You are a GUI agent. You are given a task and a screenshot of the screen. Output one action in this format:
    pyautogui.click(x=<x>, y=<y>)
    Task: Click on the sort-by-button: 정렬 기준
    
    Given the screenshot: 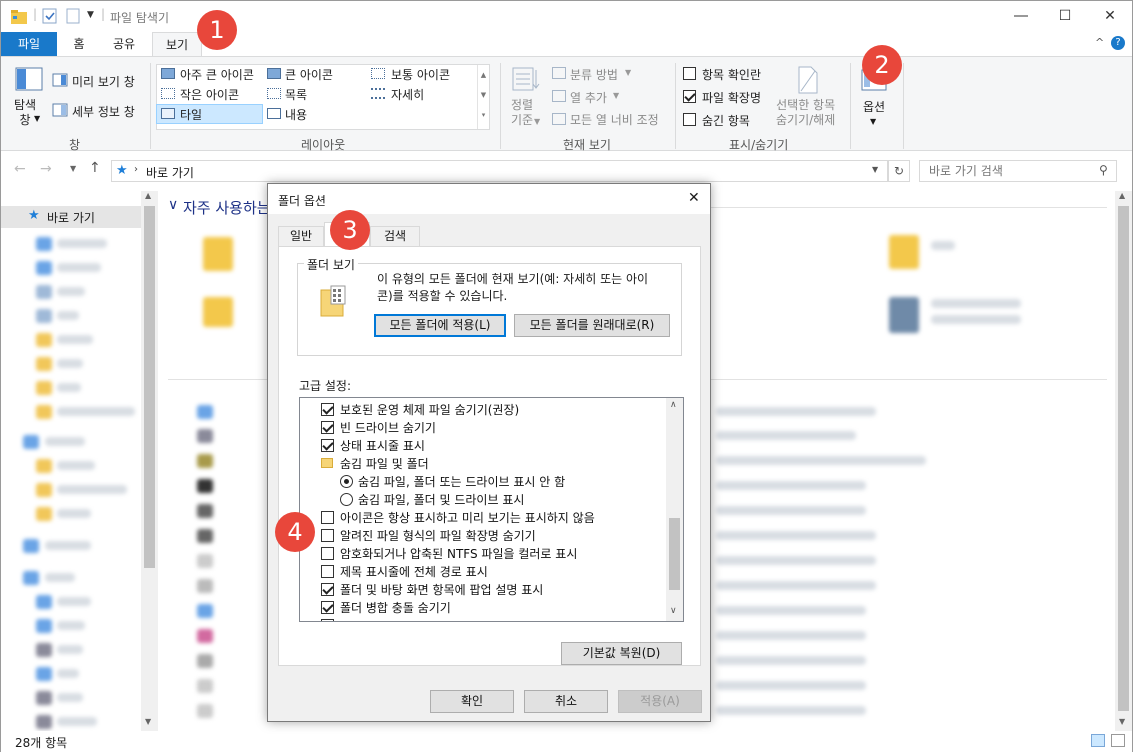 What is the action you would take?
    pyautogui.click(x=522, y=113)
    